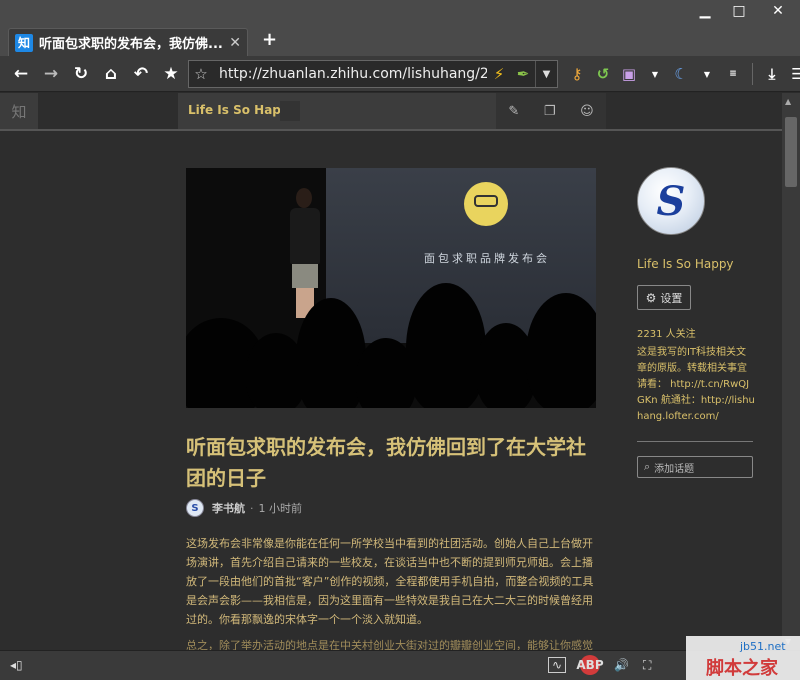  I want to click on volume-icon: 🔊, so click(621, 665).